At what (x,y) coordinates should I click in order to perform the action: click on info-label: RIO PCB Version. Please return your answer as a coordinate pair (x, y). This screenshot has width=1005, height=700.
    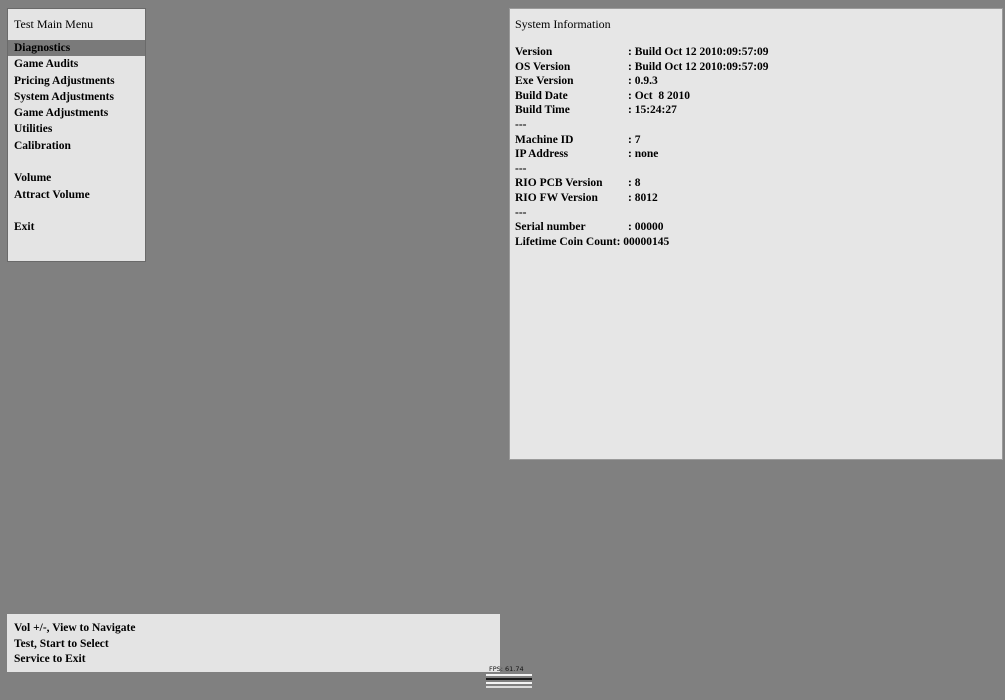
    Looking at the image, I should click on (559, 183).